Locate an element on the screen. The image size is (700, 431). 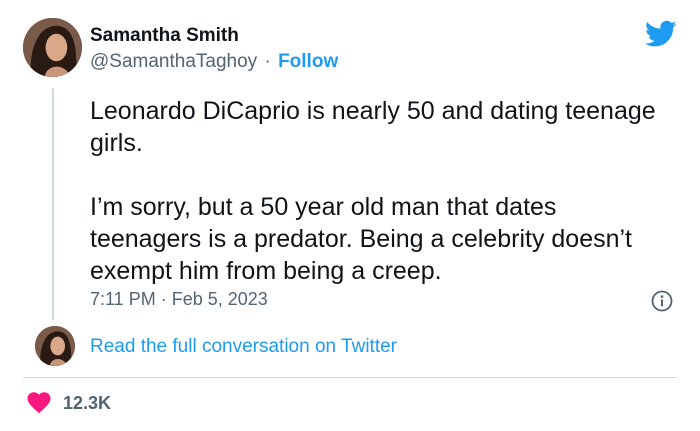
like-button: 12.3K is located at coordinates (69, 403).